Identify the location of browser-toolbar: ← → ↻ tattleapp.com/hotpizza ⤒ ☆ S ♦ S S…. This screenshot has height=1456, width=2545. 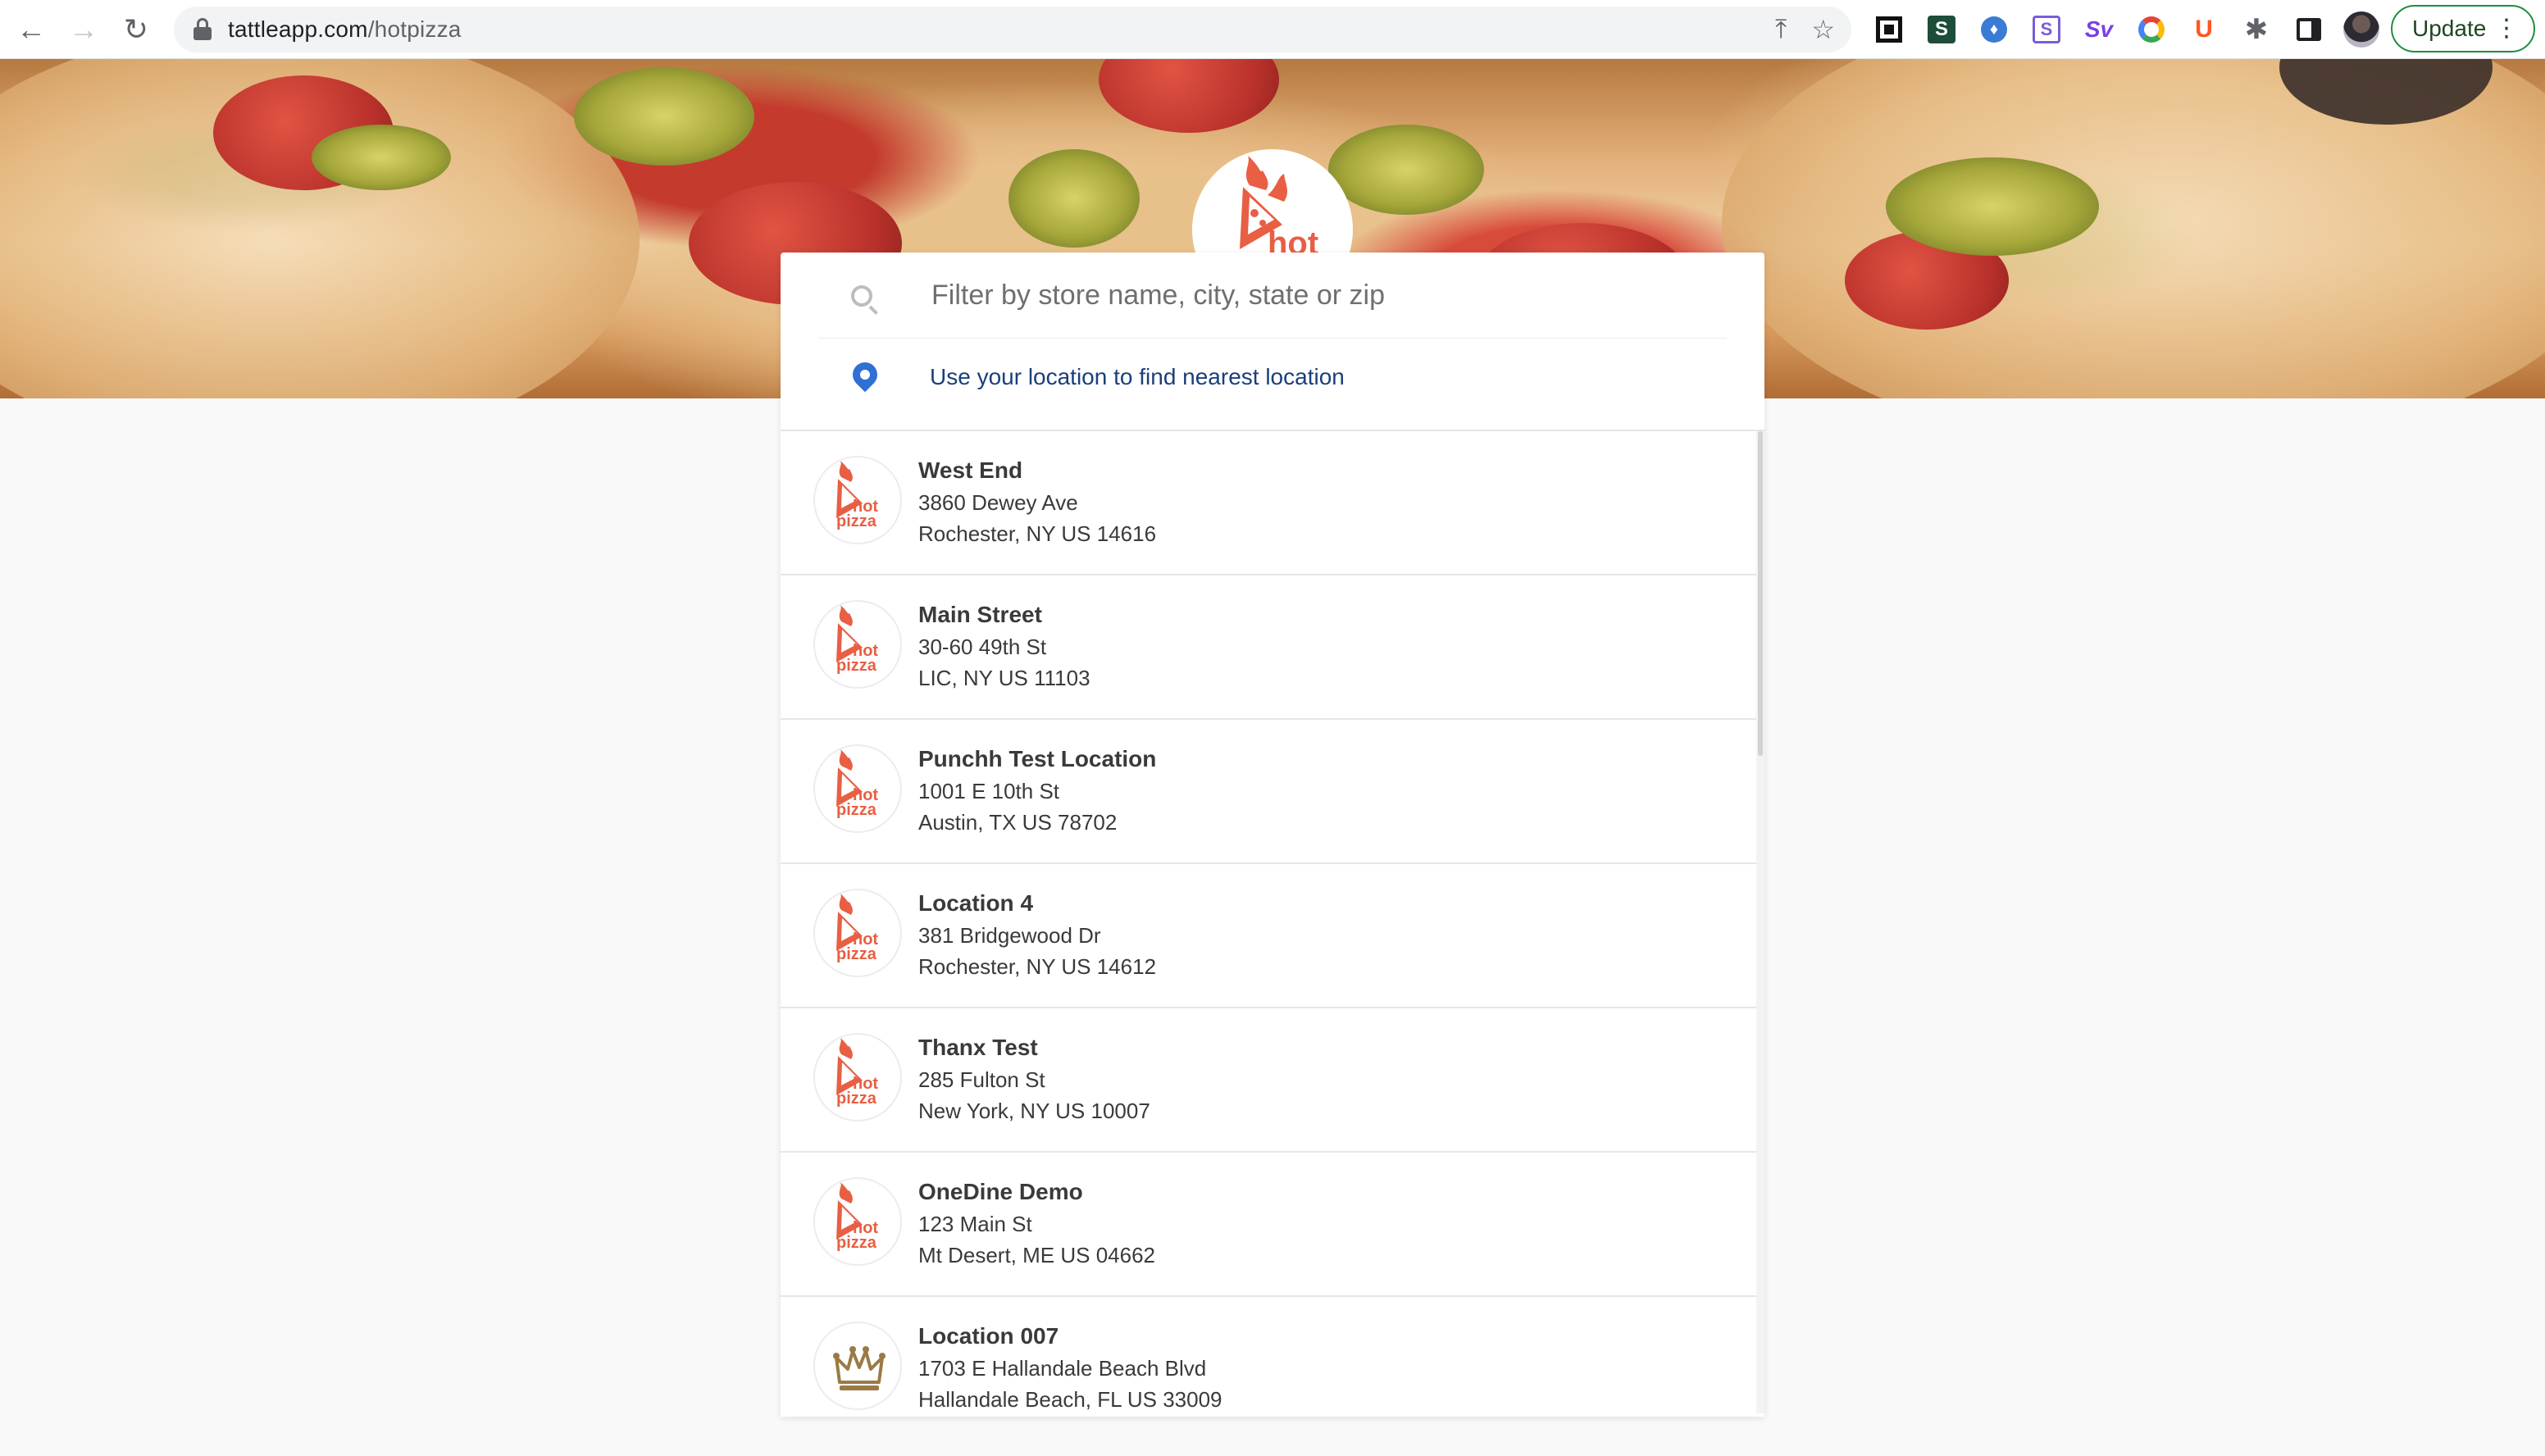
(1272, 30).